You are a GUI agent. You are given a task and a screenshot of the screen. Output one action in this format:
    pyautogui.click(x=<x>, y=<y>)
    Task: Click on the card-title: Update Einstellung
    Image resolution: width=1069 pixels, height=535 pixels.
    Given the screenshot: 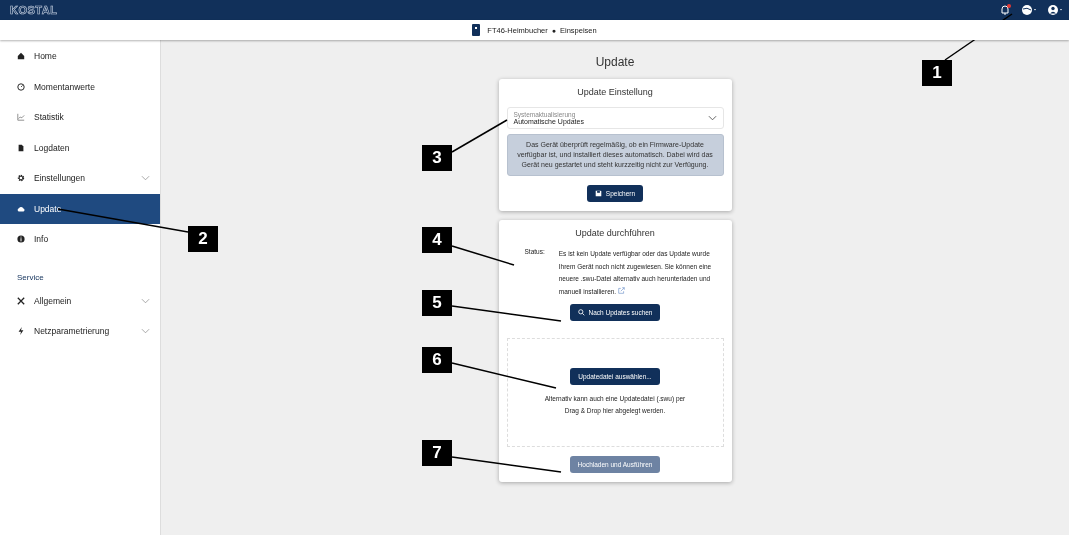 What is the action you would take?
    pyautogui.click(x=615, y=92)
    